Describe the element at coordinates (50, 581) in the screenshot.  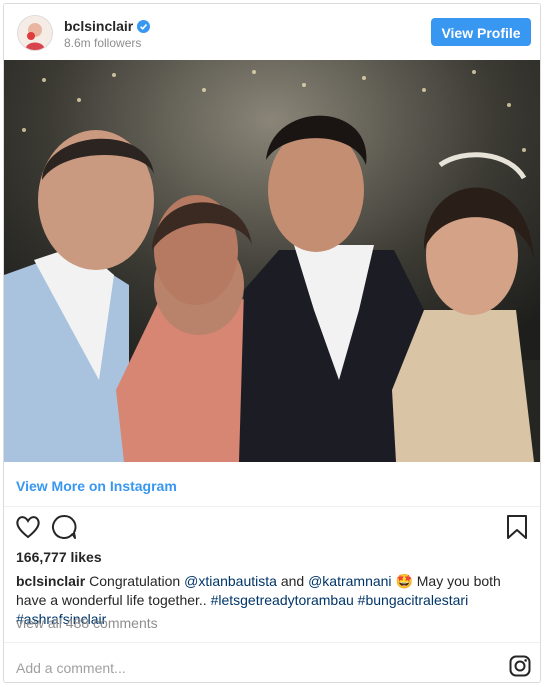
I see `caption-username: bclsinclair` at that location.